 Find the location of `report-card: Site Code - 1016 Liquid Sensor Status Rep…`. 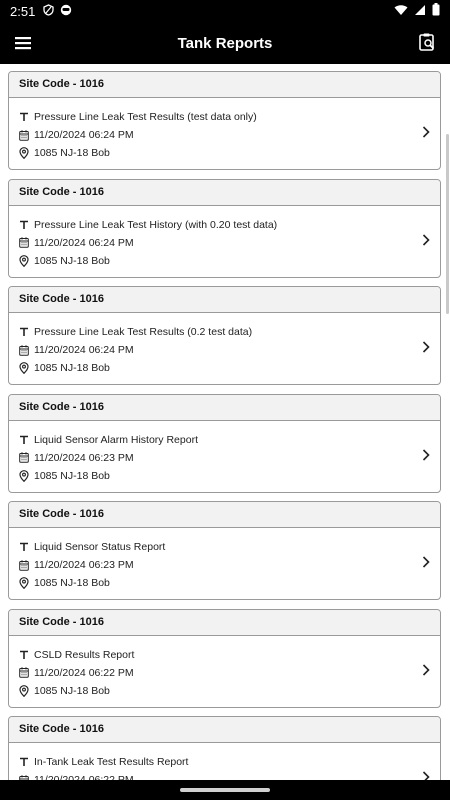

report-card: Site Code - 1016 Liquid Sensor Status Rep… is located at coordinates (224, 550).